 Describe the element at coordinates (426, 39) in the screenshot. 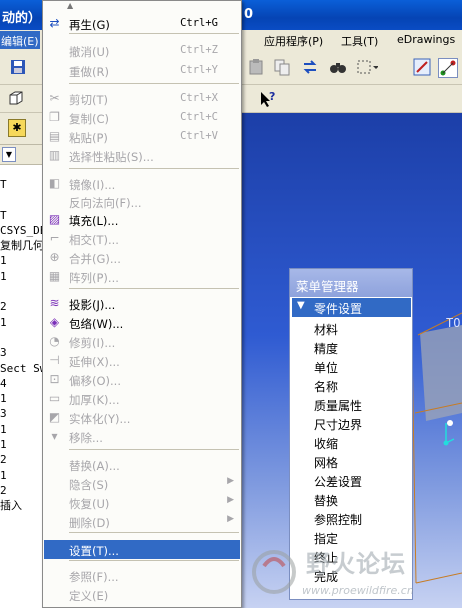

I see `menu-edrawings: eDrawings` at that location.